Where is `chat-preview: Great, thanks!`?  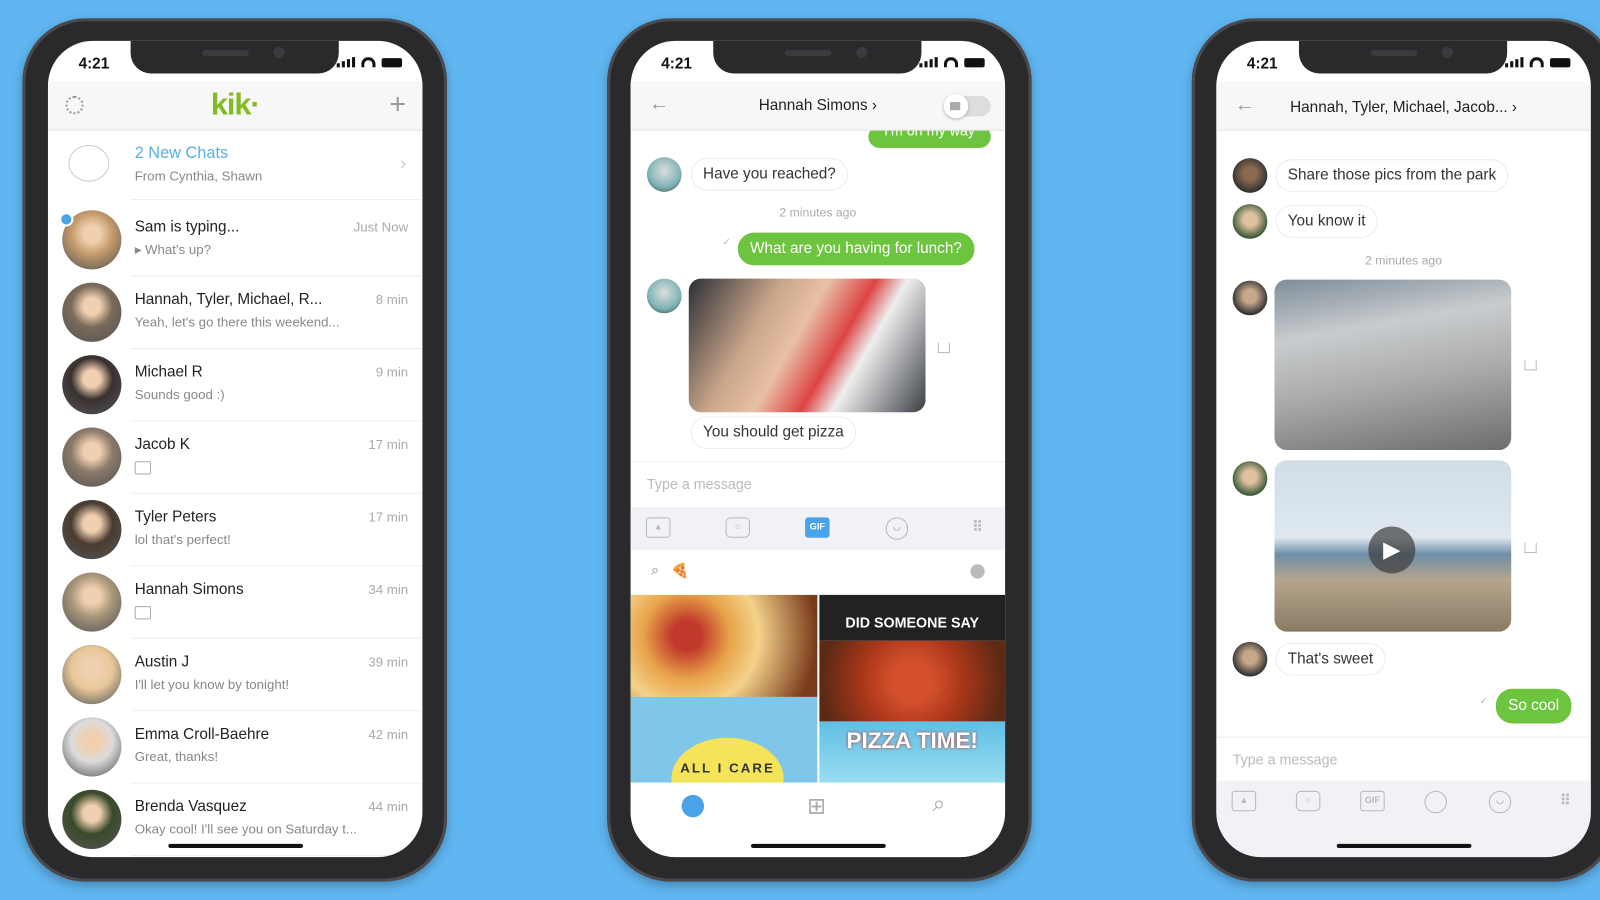
chat-preview: Great, thanks! is located at coordinates (176, 756).